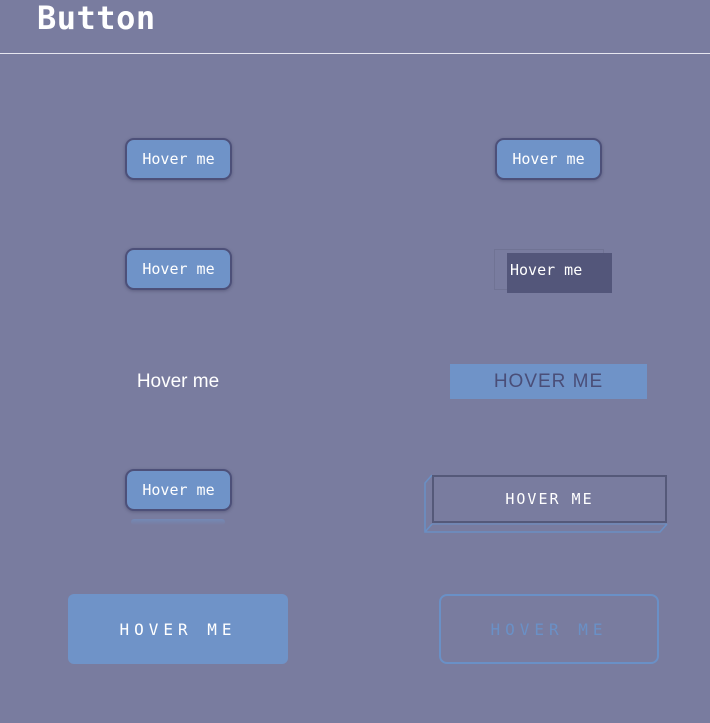  I want to click on hover-button-8: HOVER ME, so click(549, 499).